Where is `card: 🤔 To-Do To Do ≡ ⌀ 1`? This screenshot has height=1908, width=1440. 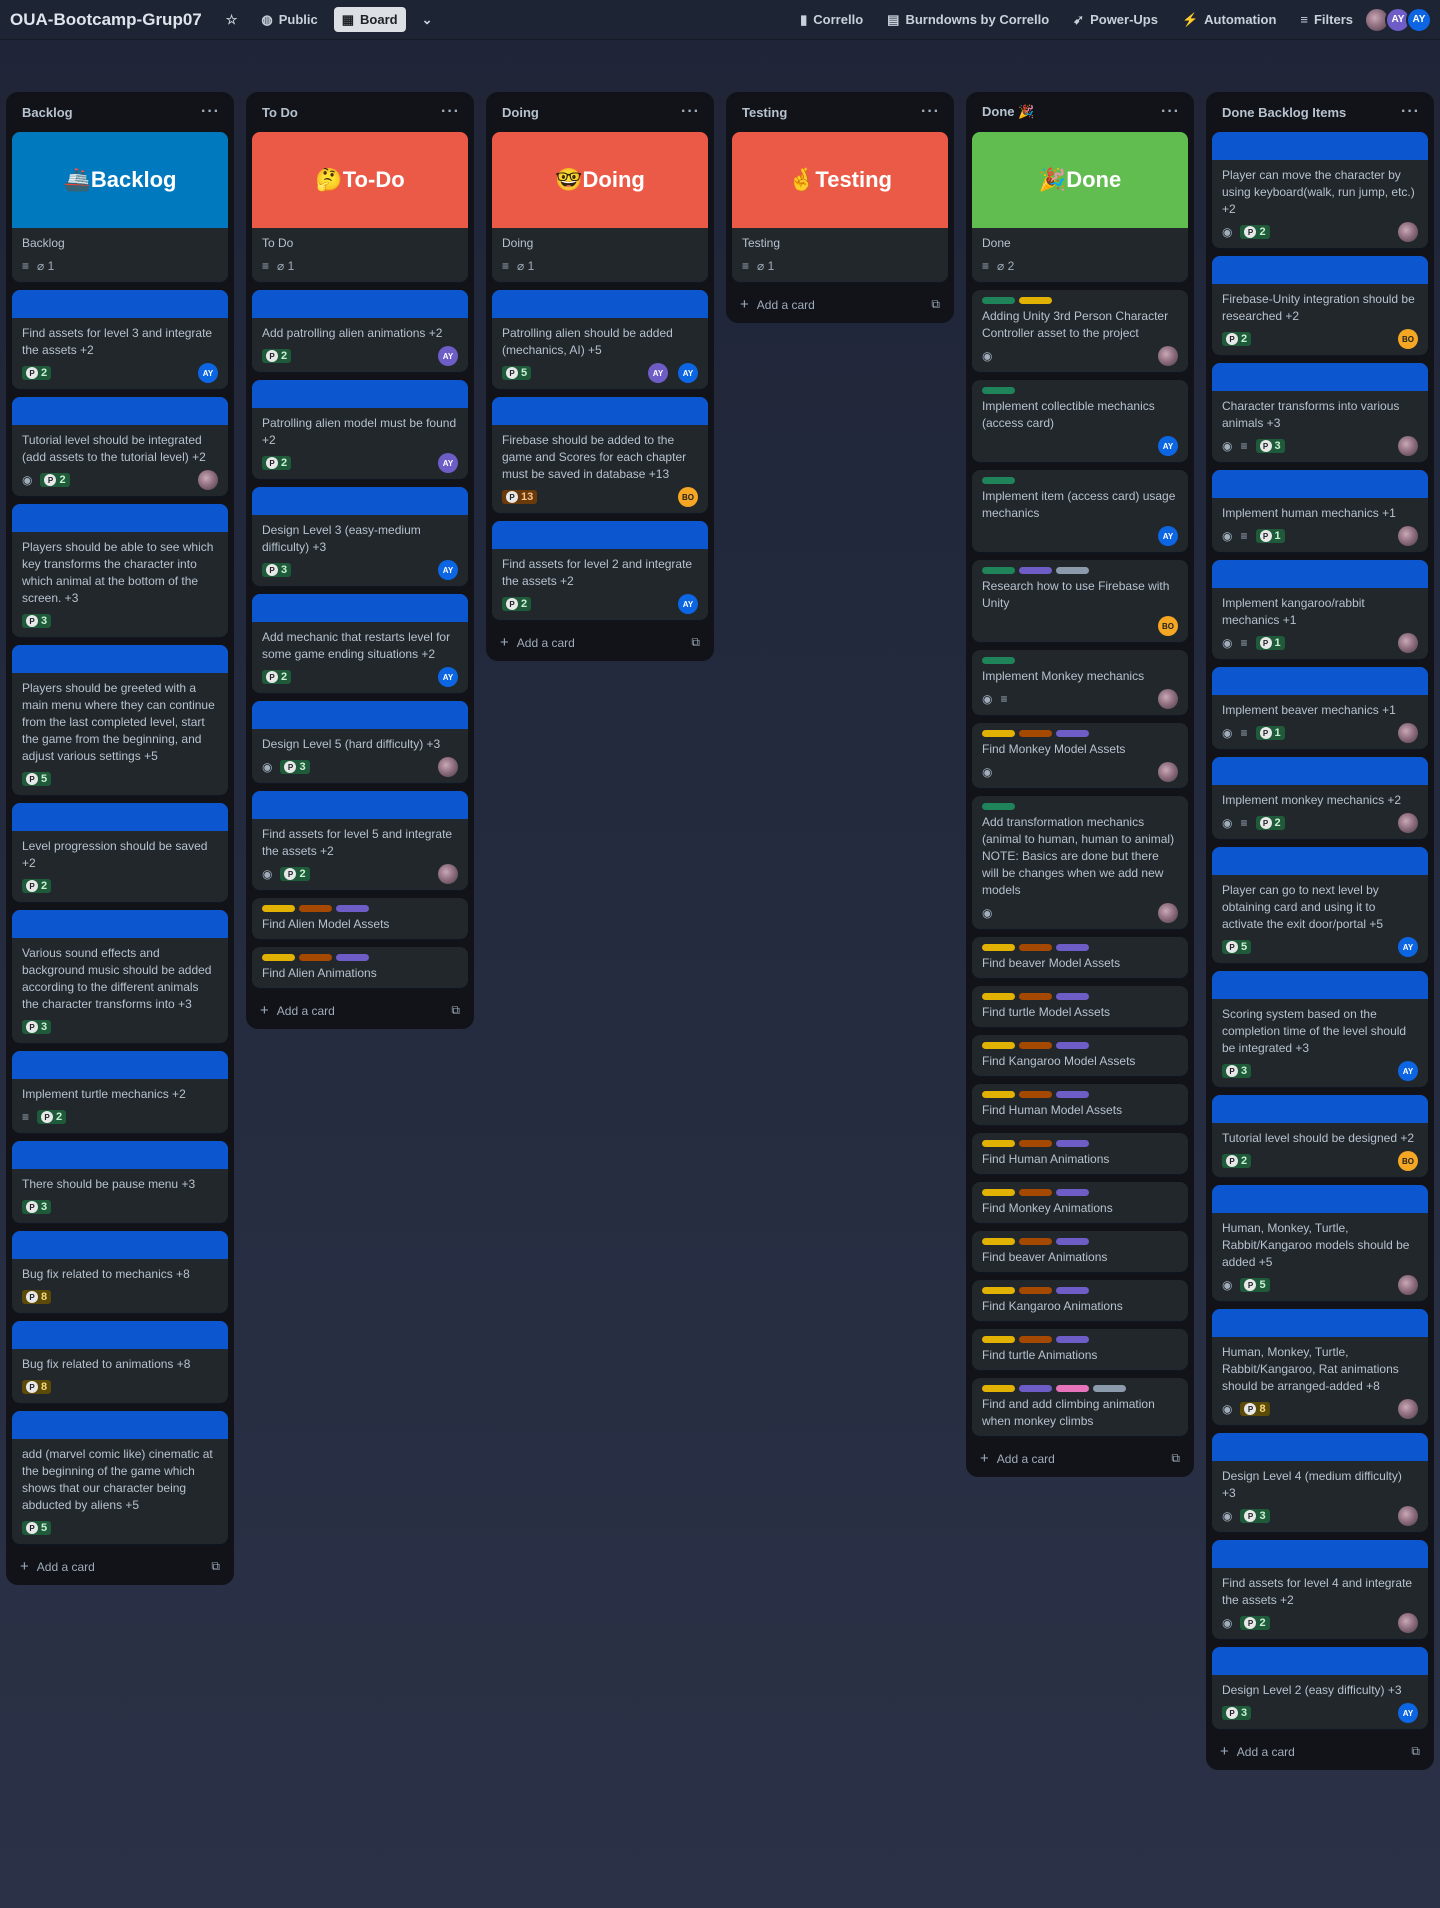
card: 🤔 To-Do To Do ≡ ⌀ 1 is located at coordinates (360, 207).